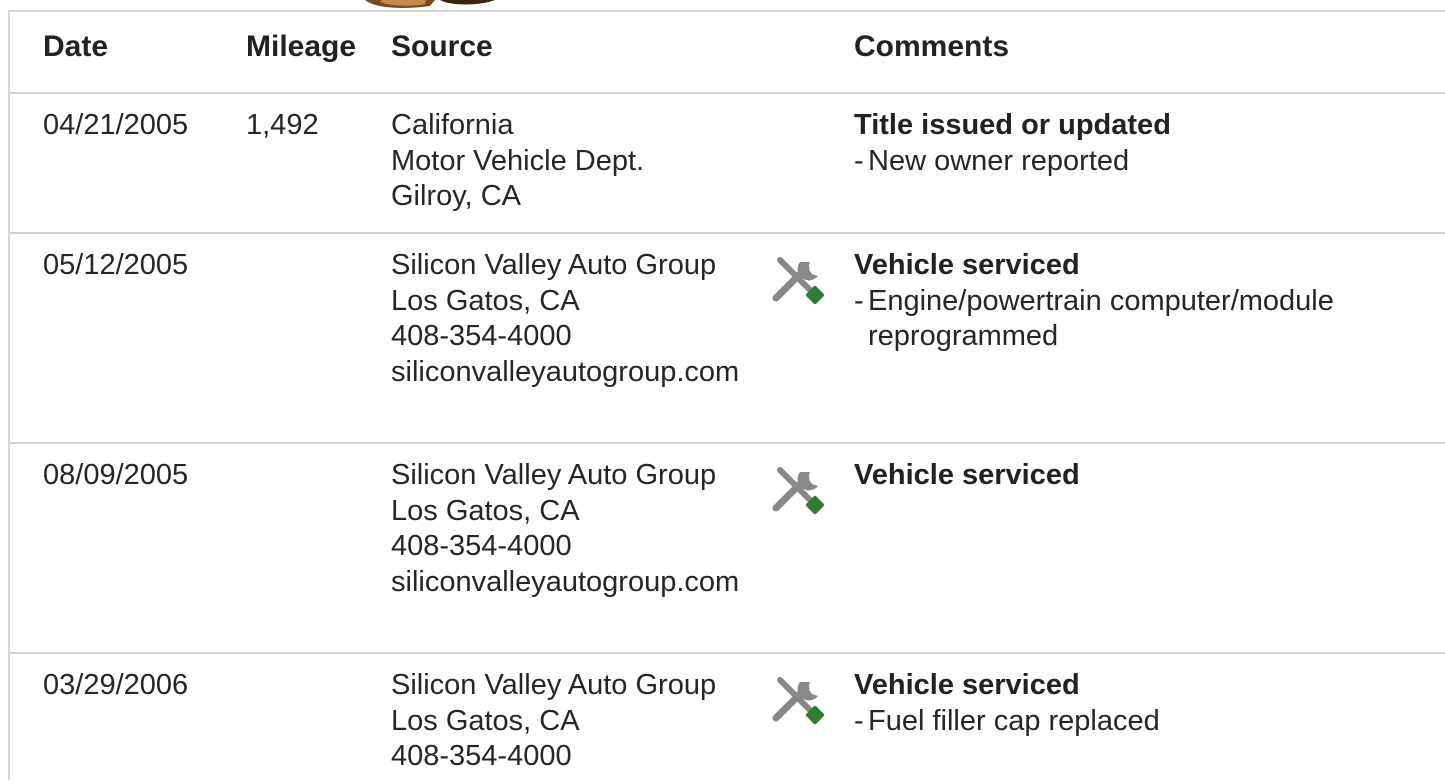  Describe the element at coordinates (430, 4) in the screenshot. I see `vehicle-illustration-fragment` at that location.